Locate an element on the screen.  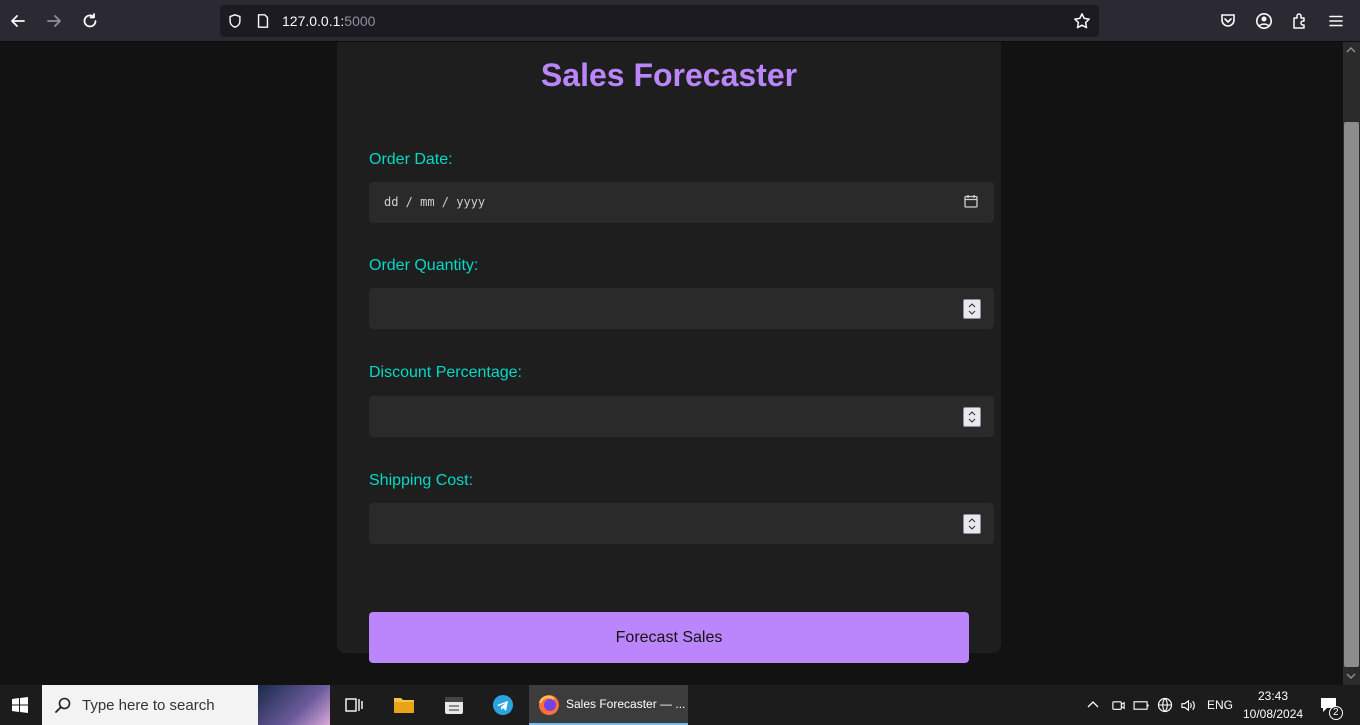
globe-icon is located at coordinates (1165, 705).